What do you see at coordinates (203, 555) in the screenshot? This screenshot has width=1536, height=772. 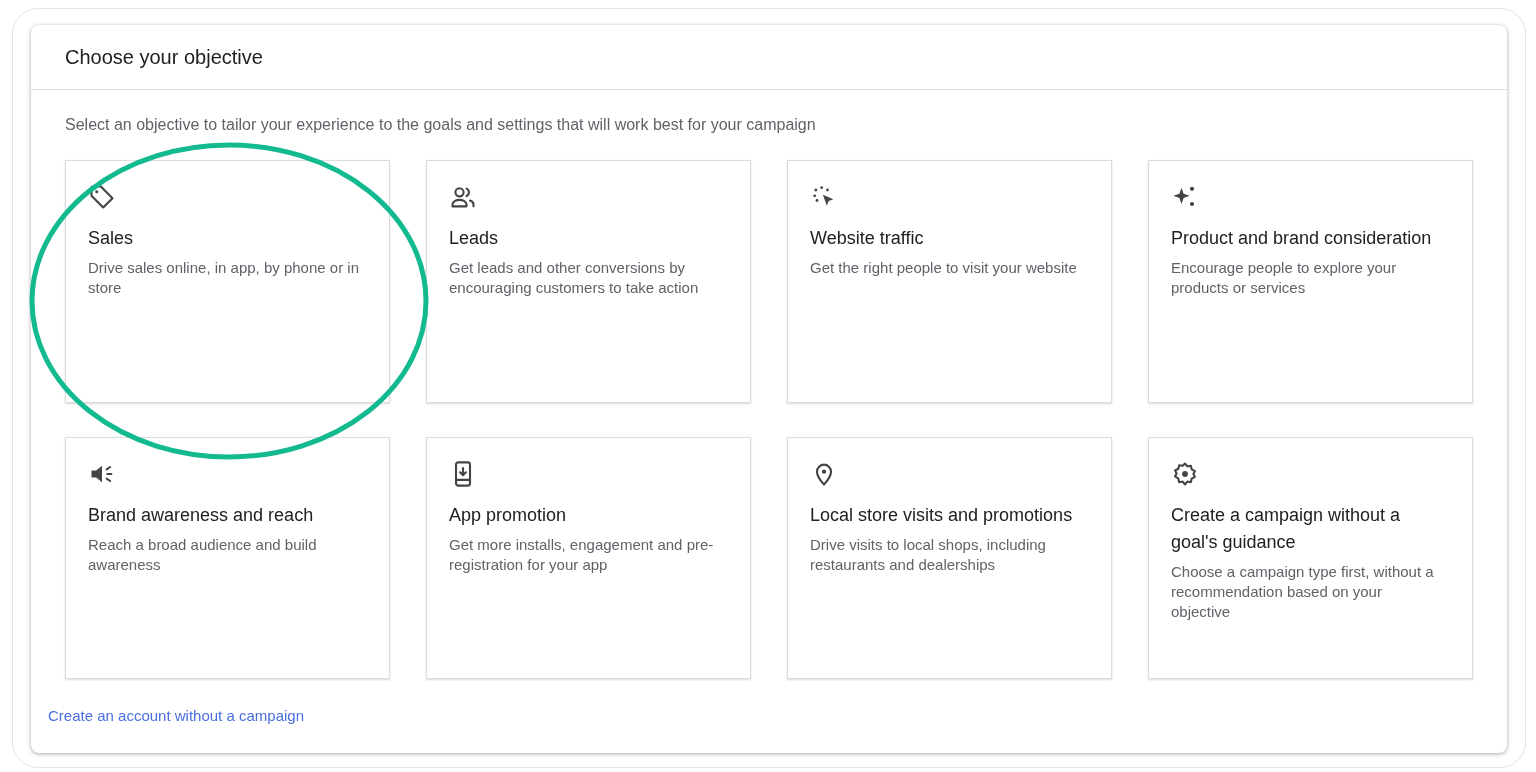 I see `objective-description: Reach a broad audience and build awareness` at bounding box center [203, 555].